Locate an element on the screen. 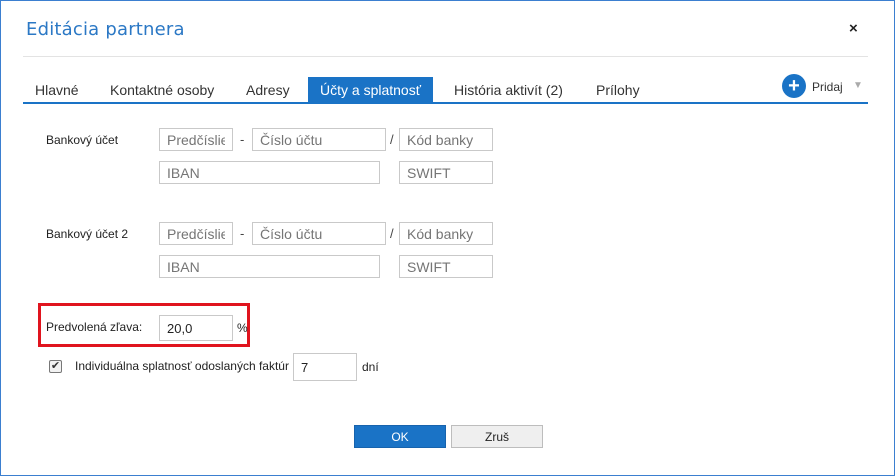 The height and width of the screenshot is (476, 895). bank1-prefix-input is located at coordinates (196, 139).